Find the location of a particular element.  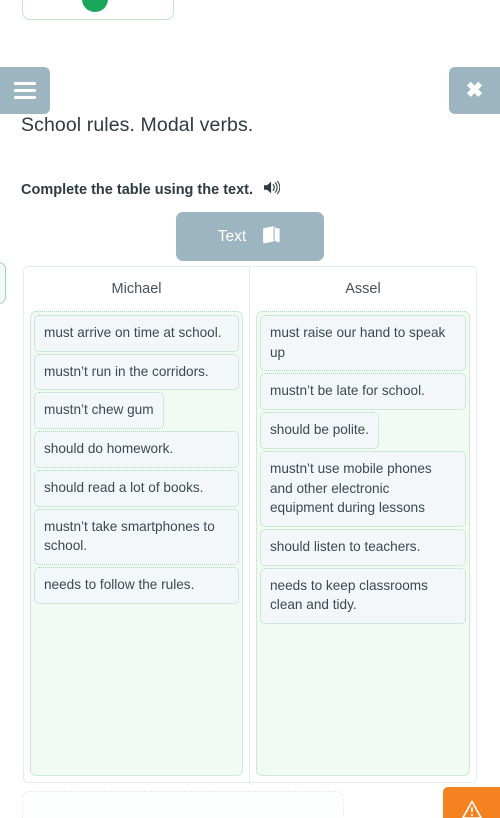

answer-chip: mustn’t take smartphones to school. is located at coordinates (136, 536).